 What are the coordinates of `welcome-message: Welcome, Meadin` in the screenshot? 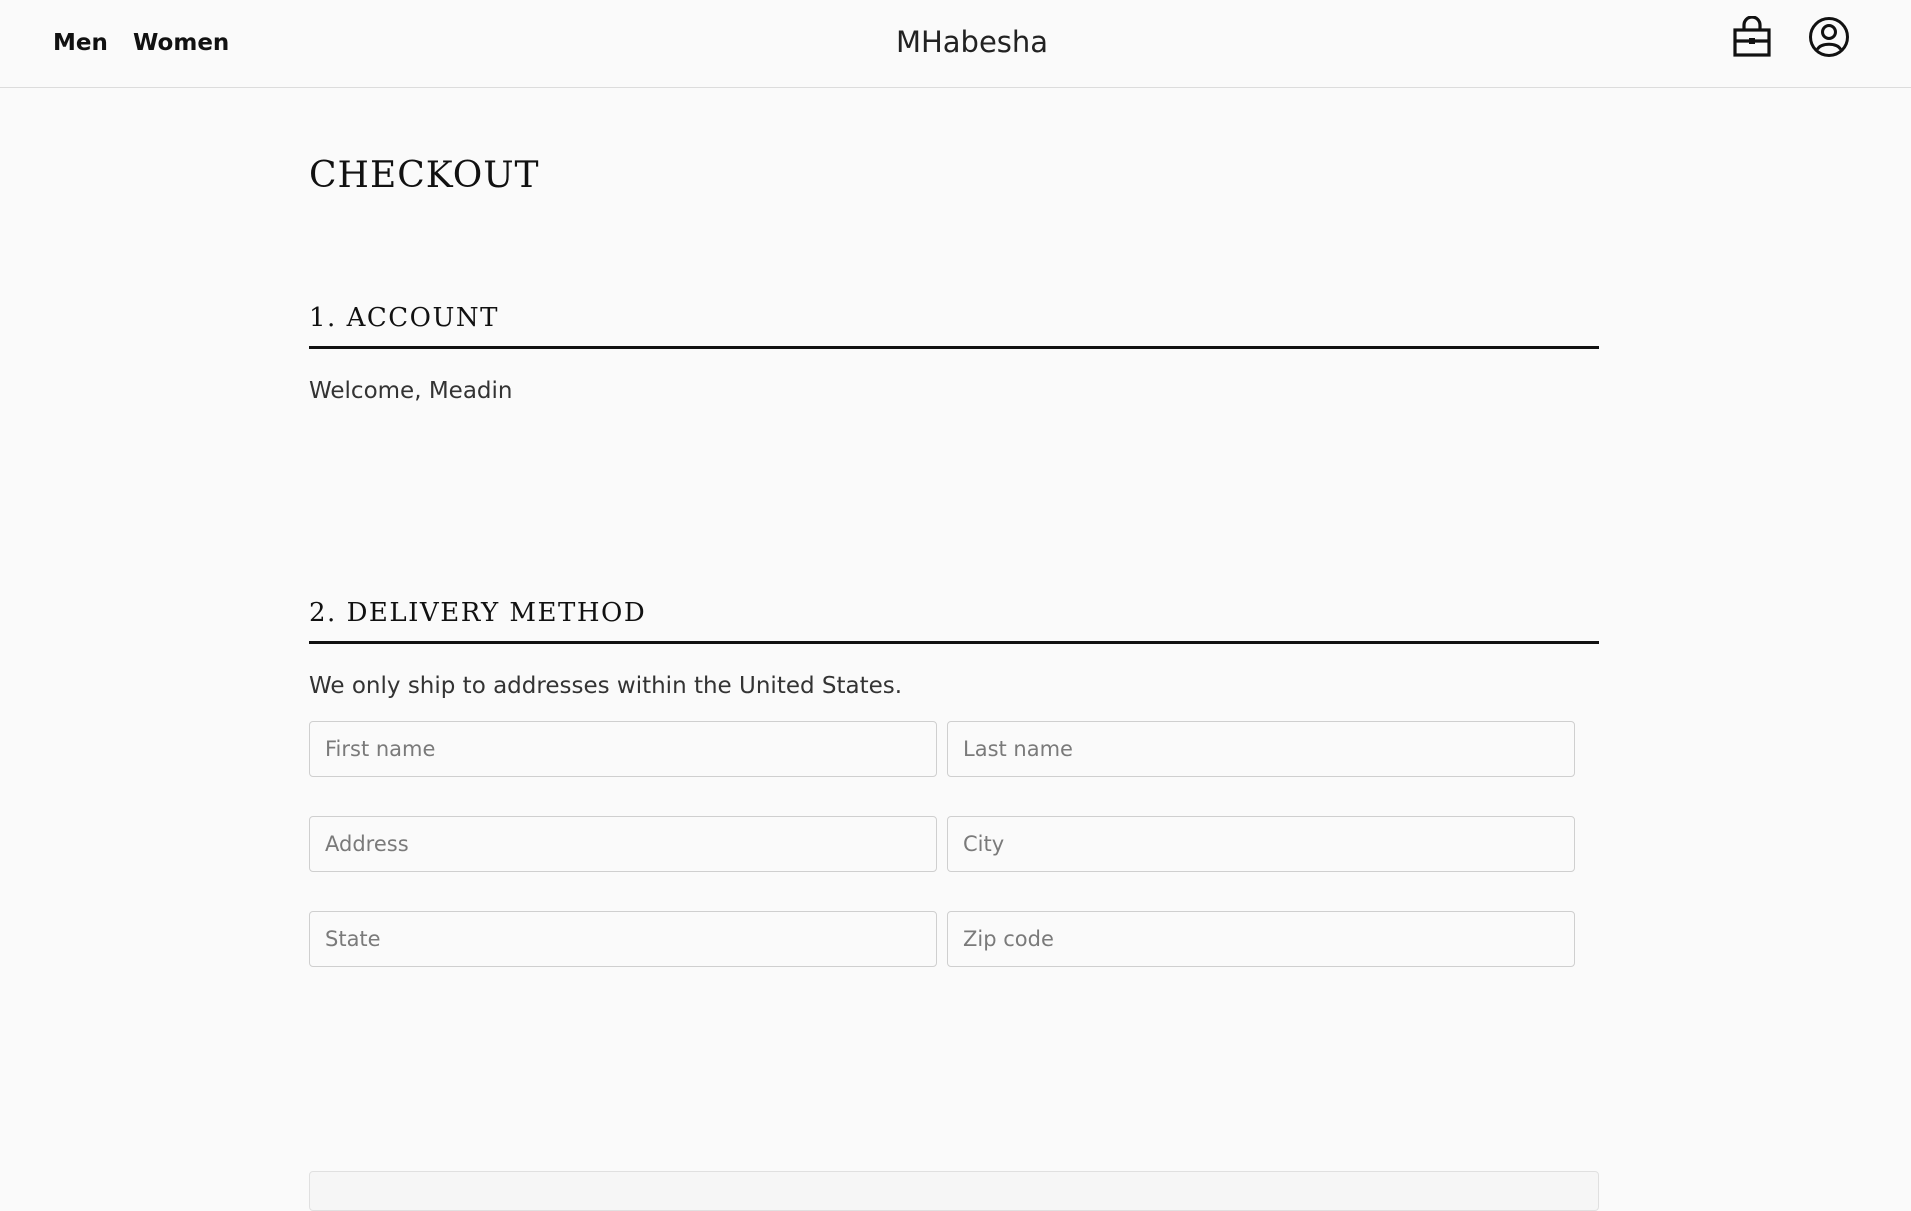 It's located at (411, 391).